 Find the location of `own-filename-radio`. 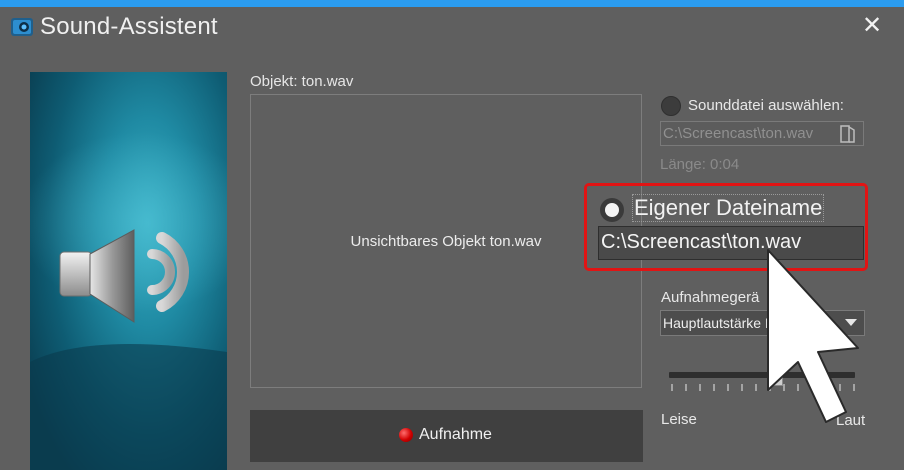

own-filename-radio is located at coordinates (612, 210).